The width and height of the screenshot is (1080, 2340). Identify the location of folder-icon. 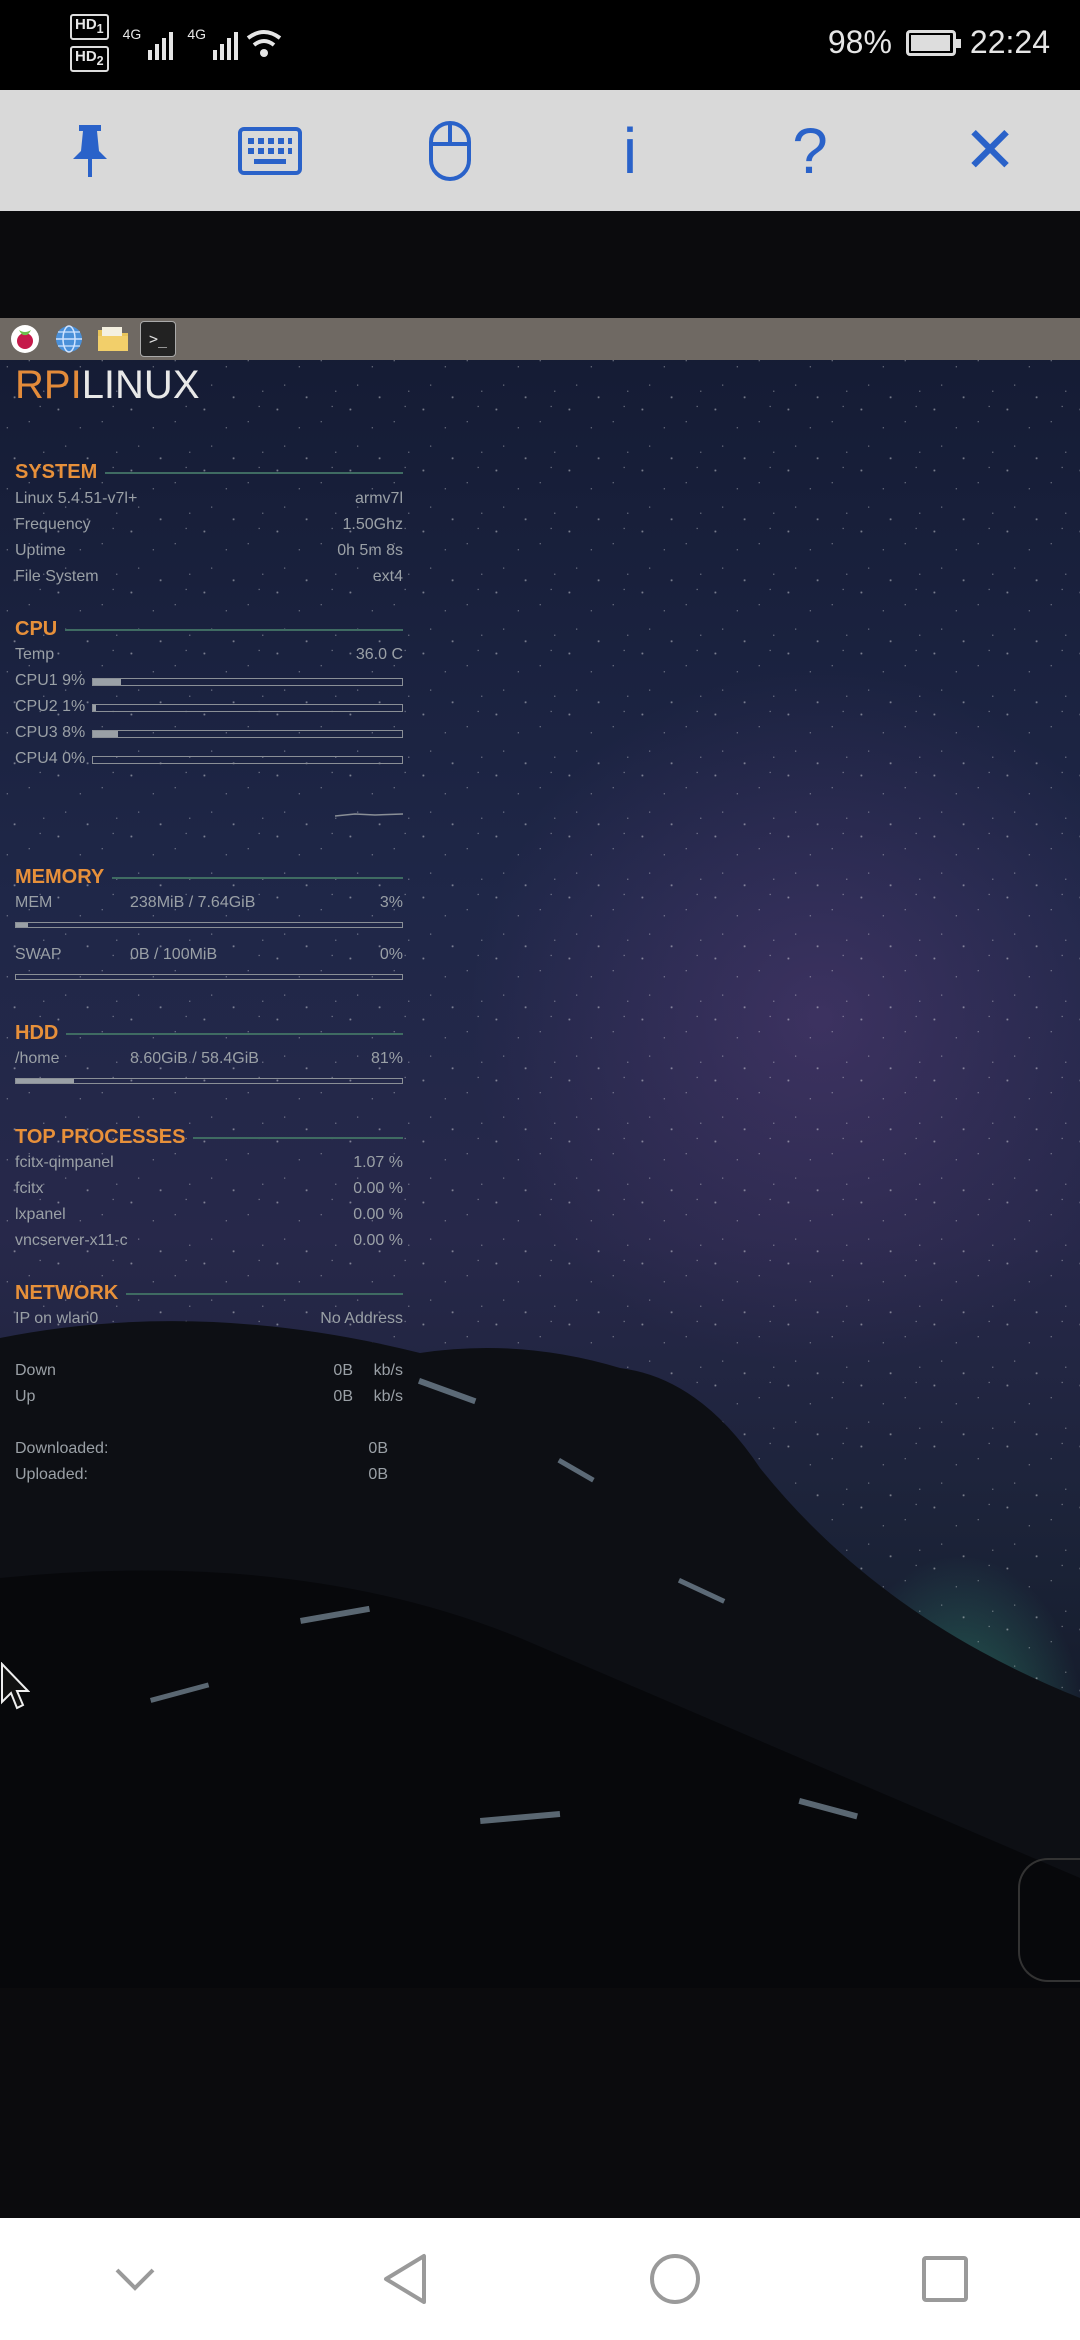
(113, 339).